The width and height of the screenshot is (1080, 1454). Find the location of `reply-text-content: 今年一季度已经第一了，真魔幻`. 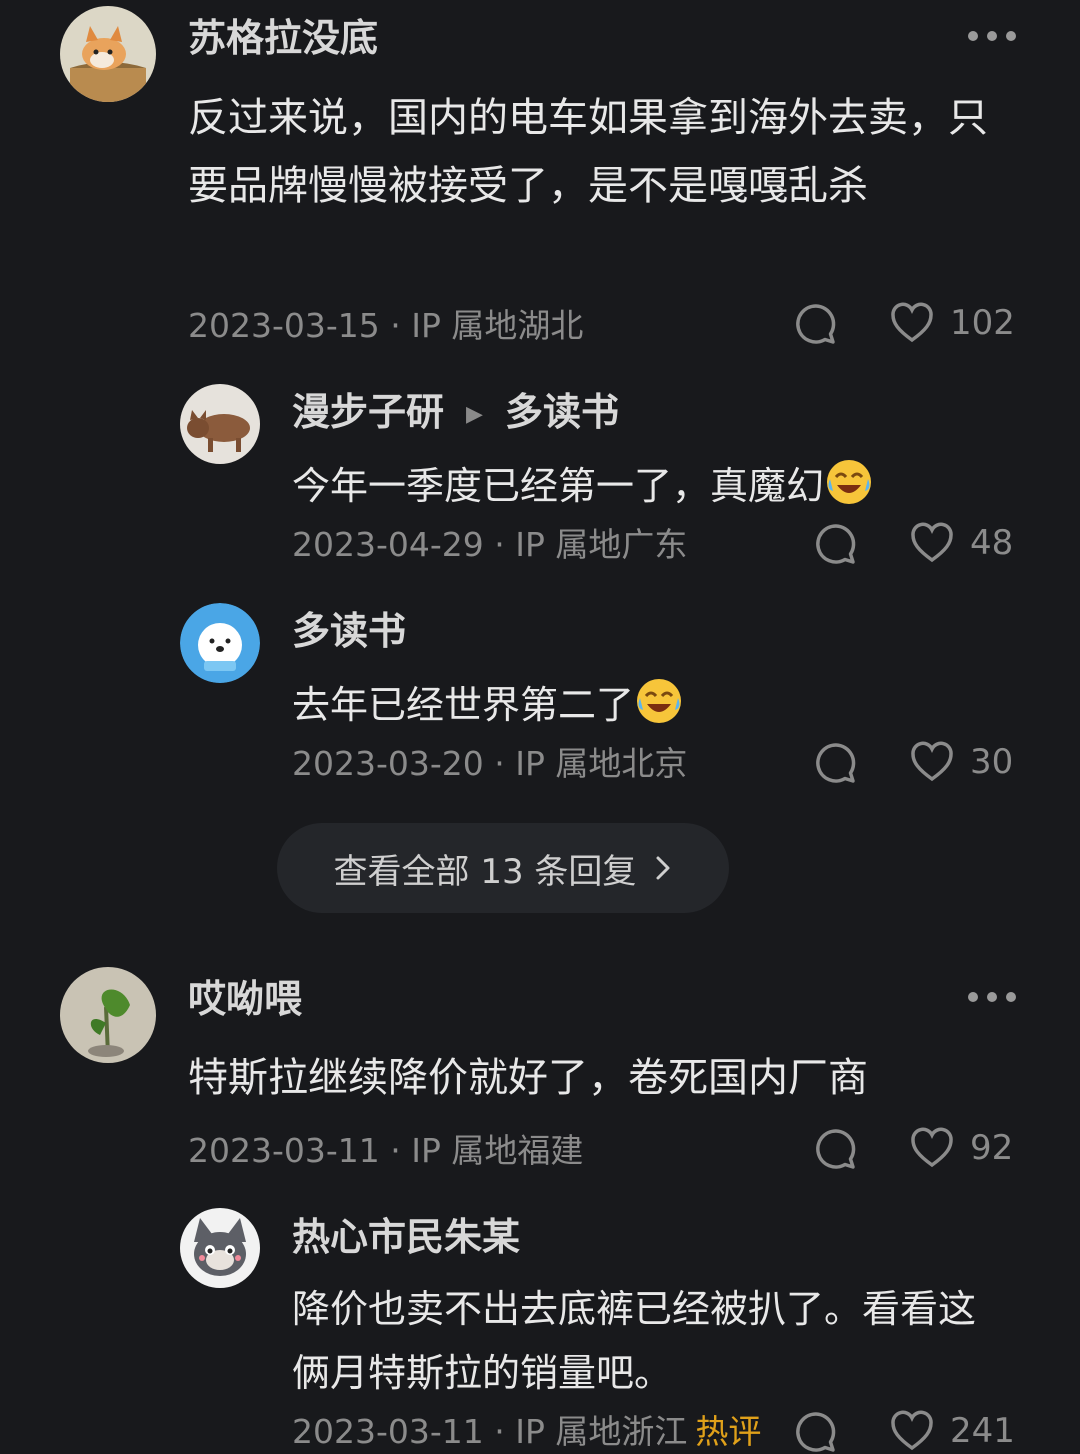

reply-text-content: 今年一季度已经第一了，真魔幻 is located at coordinates (558, 486).